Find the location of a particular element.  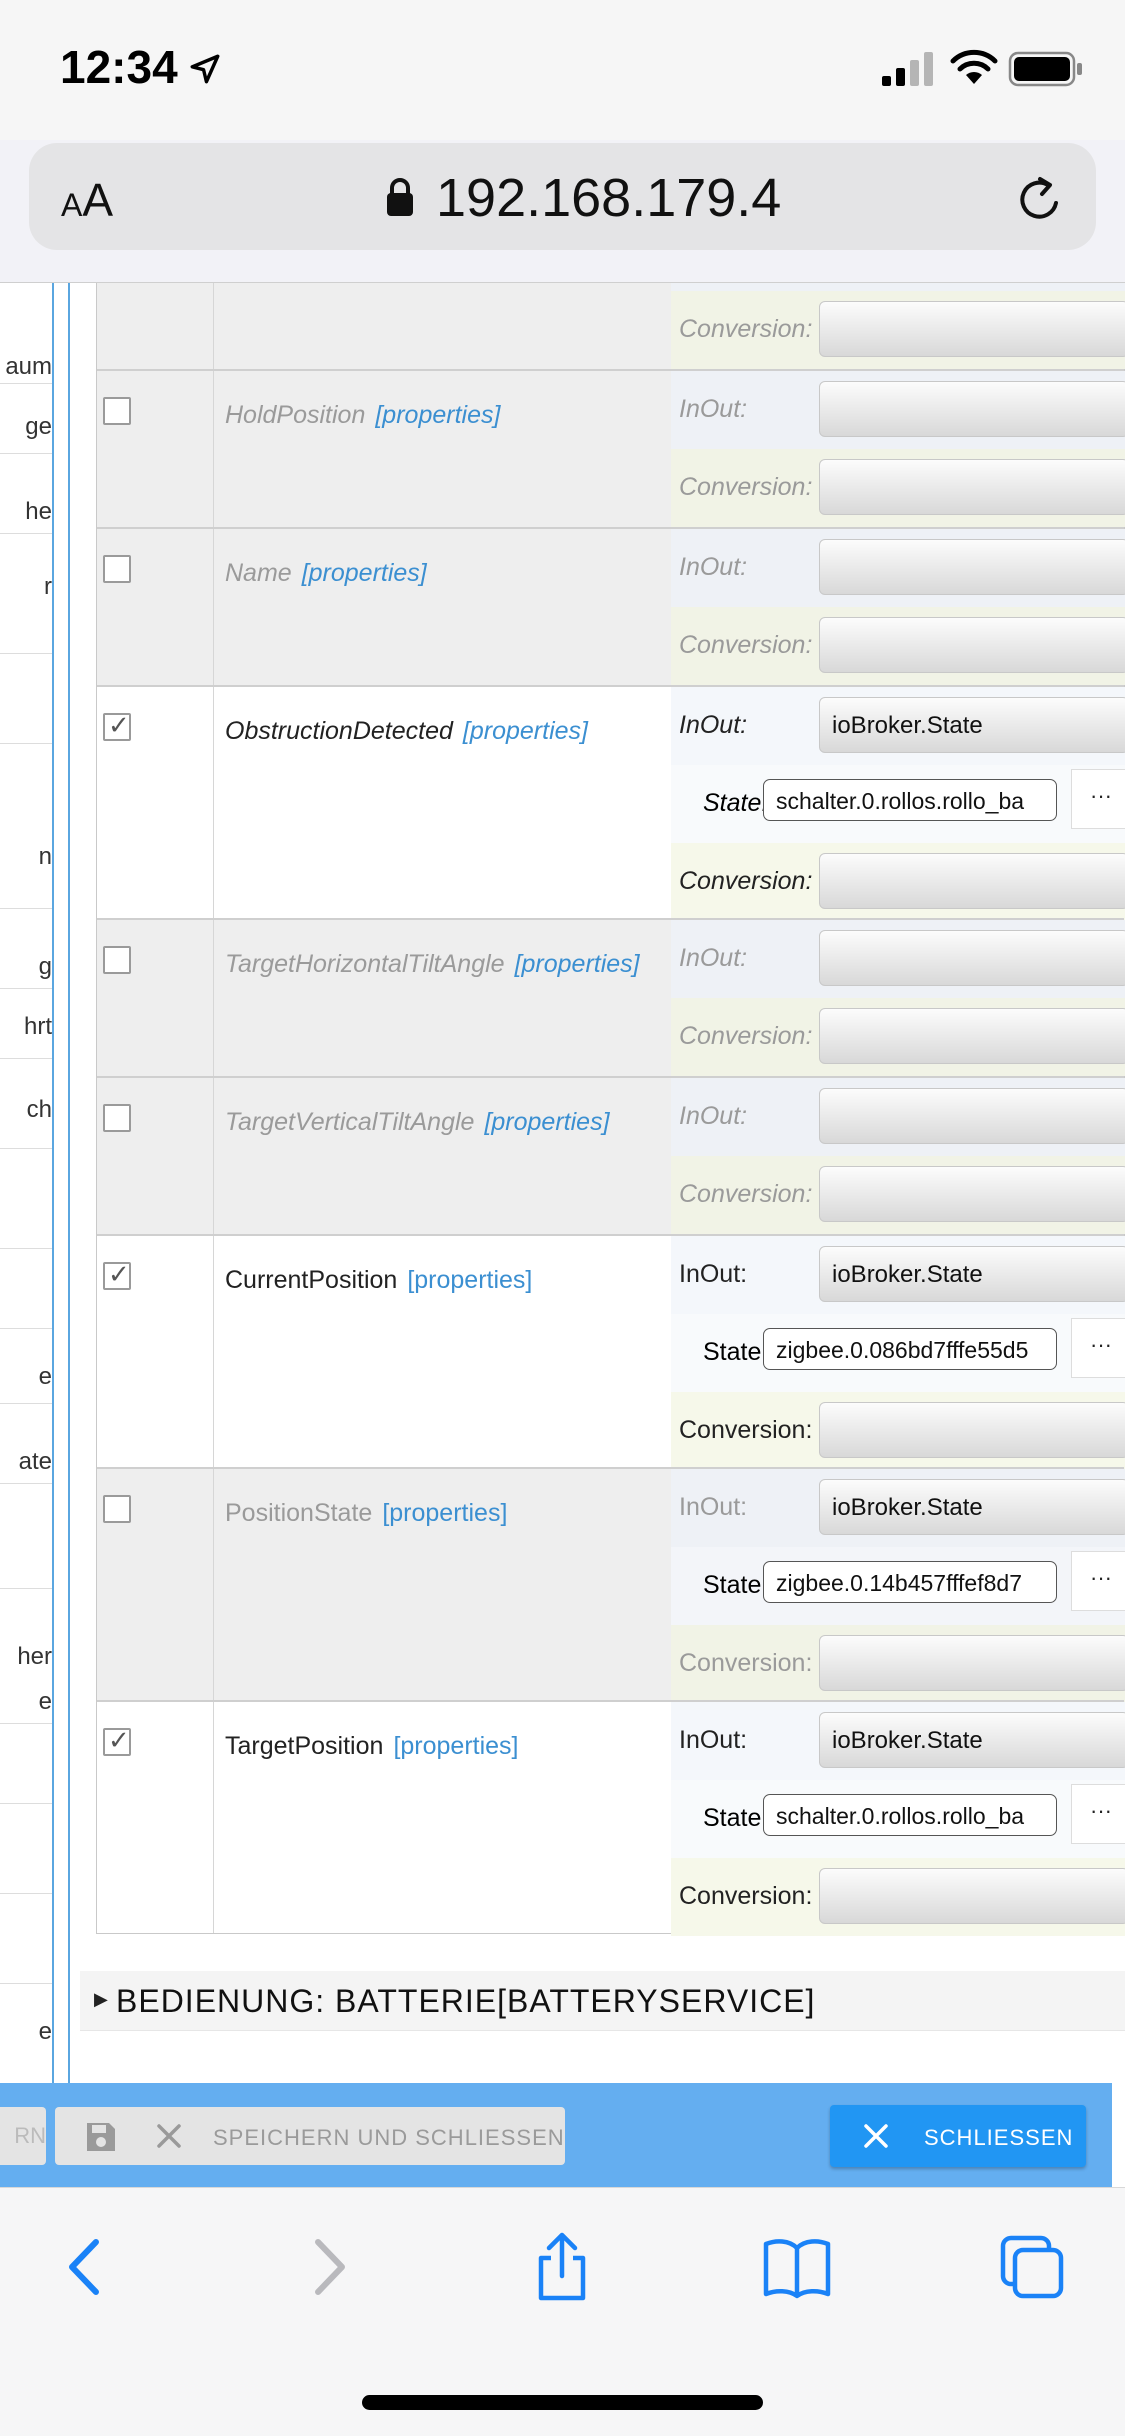

dialog-toolbar: RN SPEICHERN UND SCHLIESSEN SCHLIESSEN is located at coordinates (556, 2135).